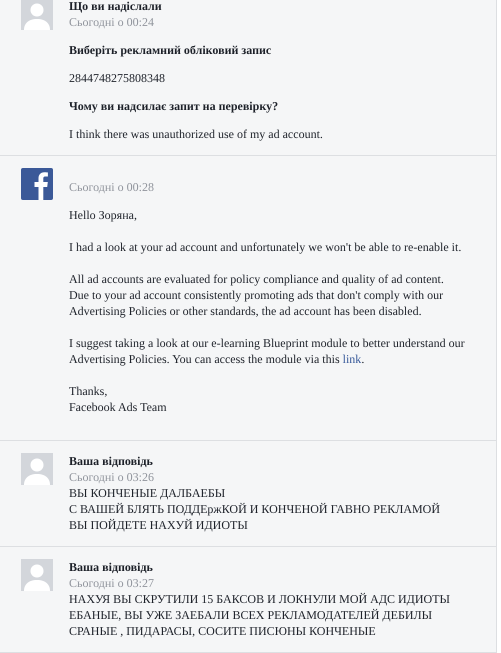  What do you see at coordinates (118, 399) in the screenshot?
I see `message-text: Thanks, Facebook Ads Team` at bounding box center [118, 399].